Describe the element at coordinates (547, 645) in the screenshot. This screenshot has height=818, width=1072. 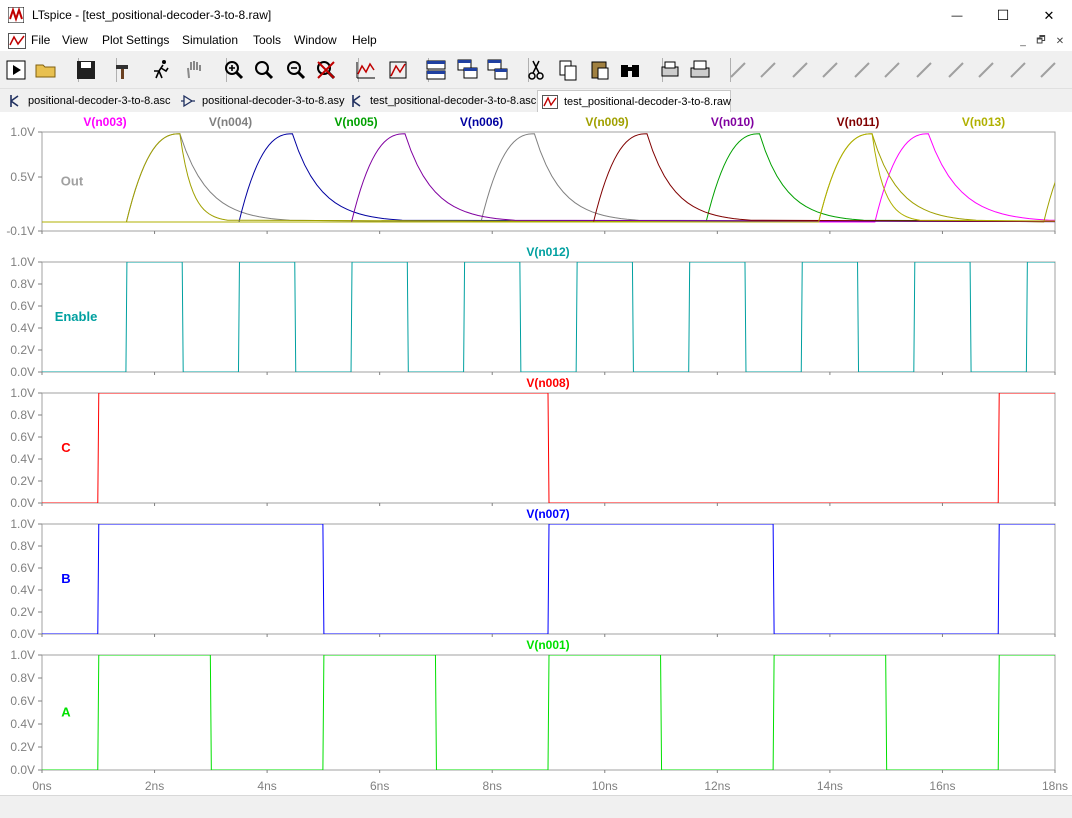
I see `trace-name: V(n001)` at that location.